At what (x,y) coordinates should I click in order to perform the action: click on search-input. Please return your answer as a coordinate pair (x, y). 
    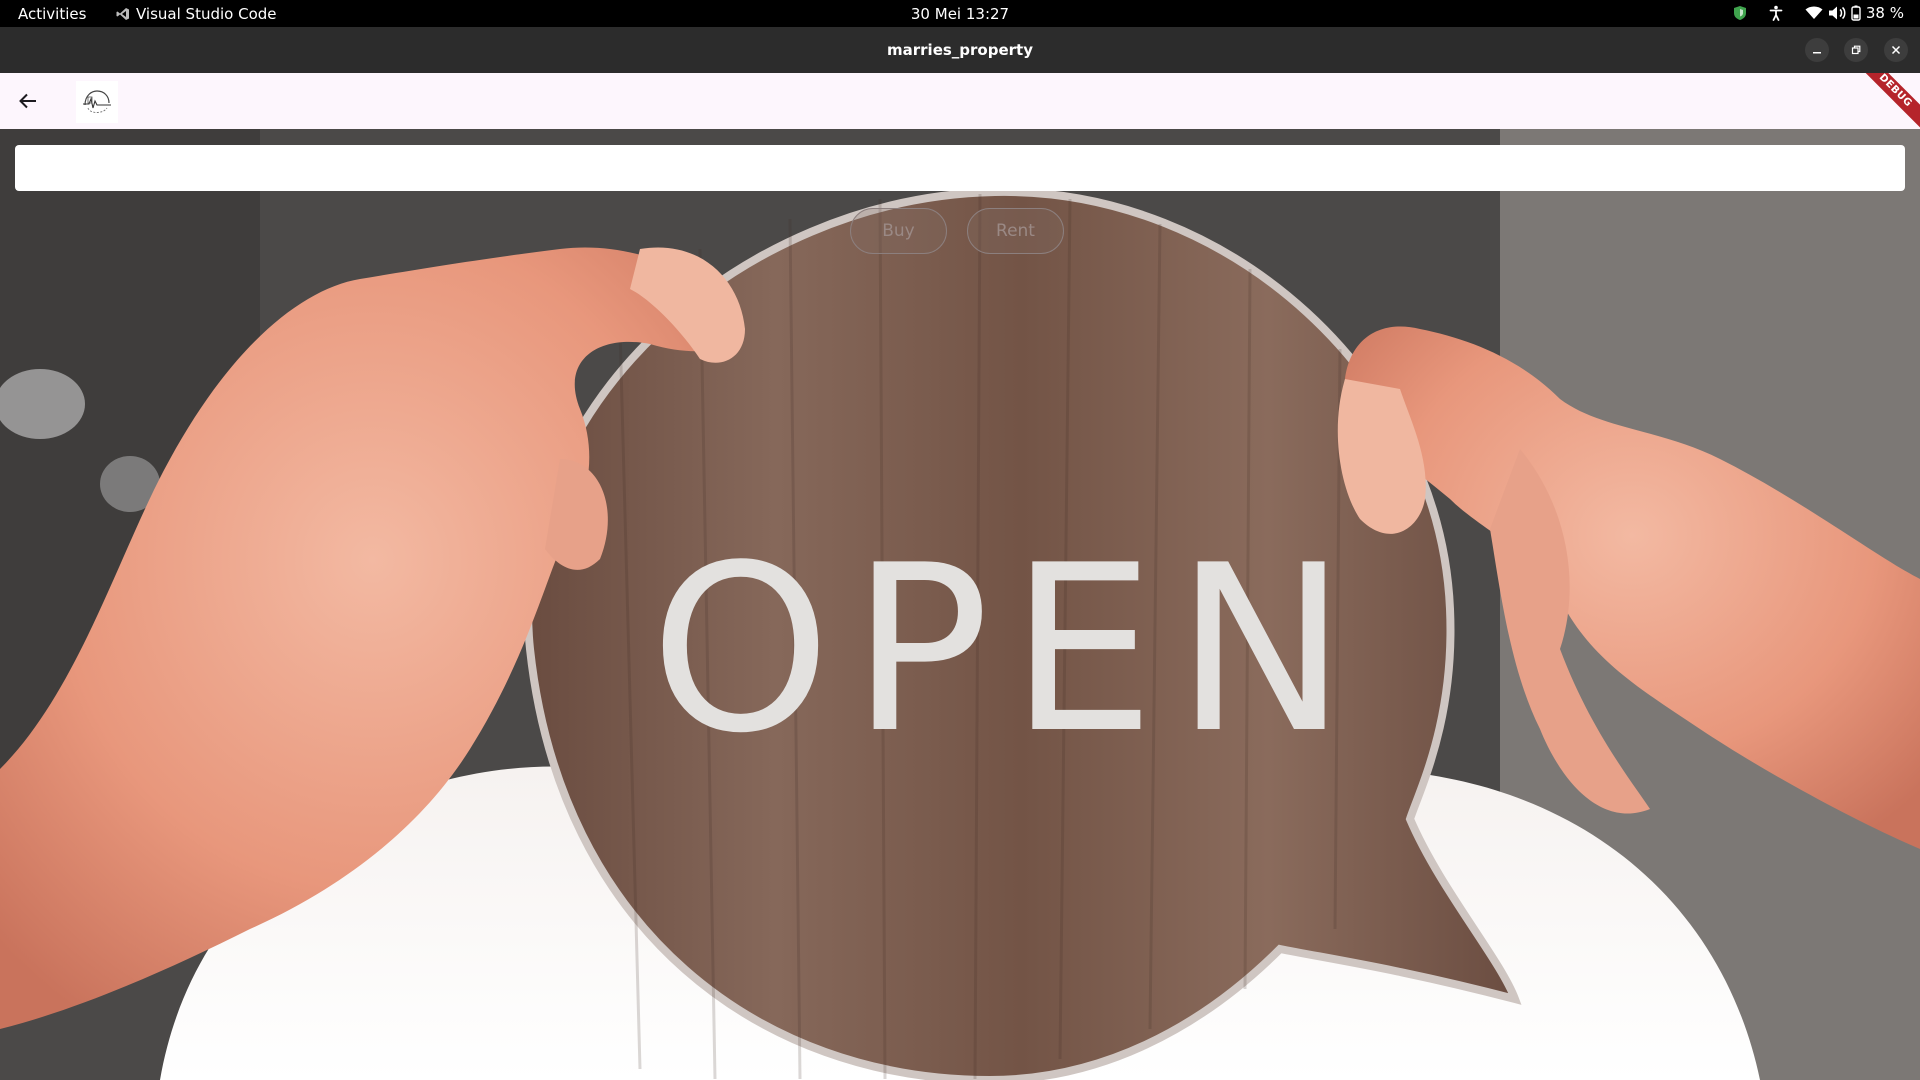
    Looking at the image, I should click on (960, 168).